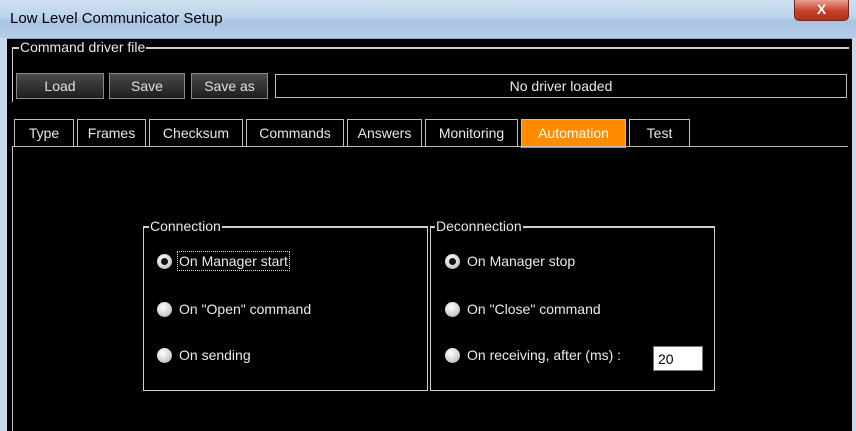 This screenshot has width=856, height=431. I want to click on tab-type: Type, so click(44, 132).